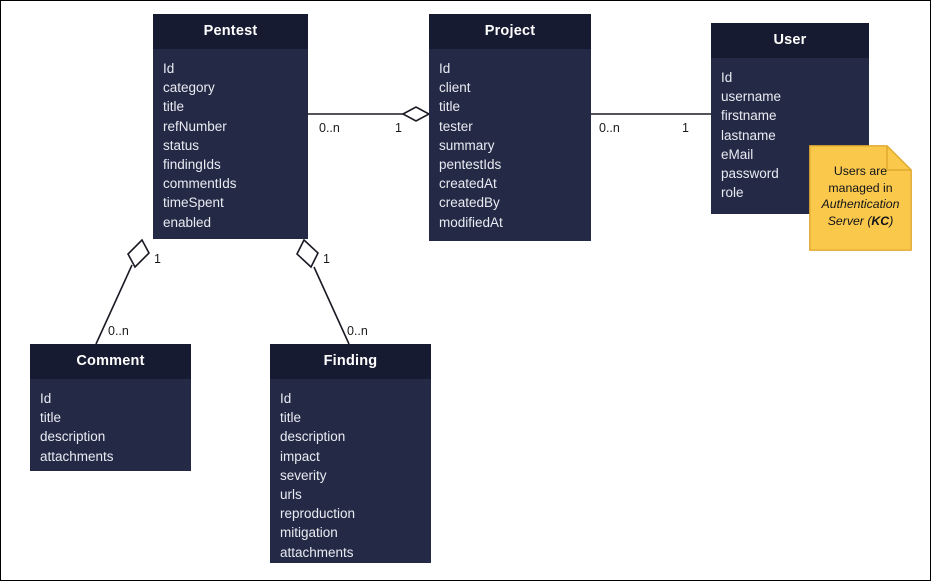 Image resolution: width=931 pixels, height=581 pixels. Describe the element at coordinates (118, 331) in the screenshot. I see `multiplicity-pentest-comment-target: 0..n` at that location.